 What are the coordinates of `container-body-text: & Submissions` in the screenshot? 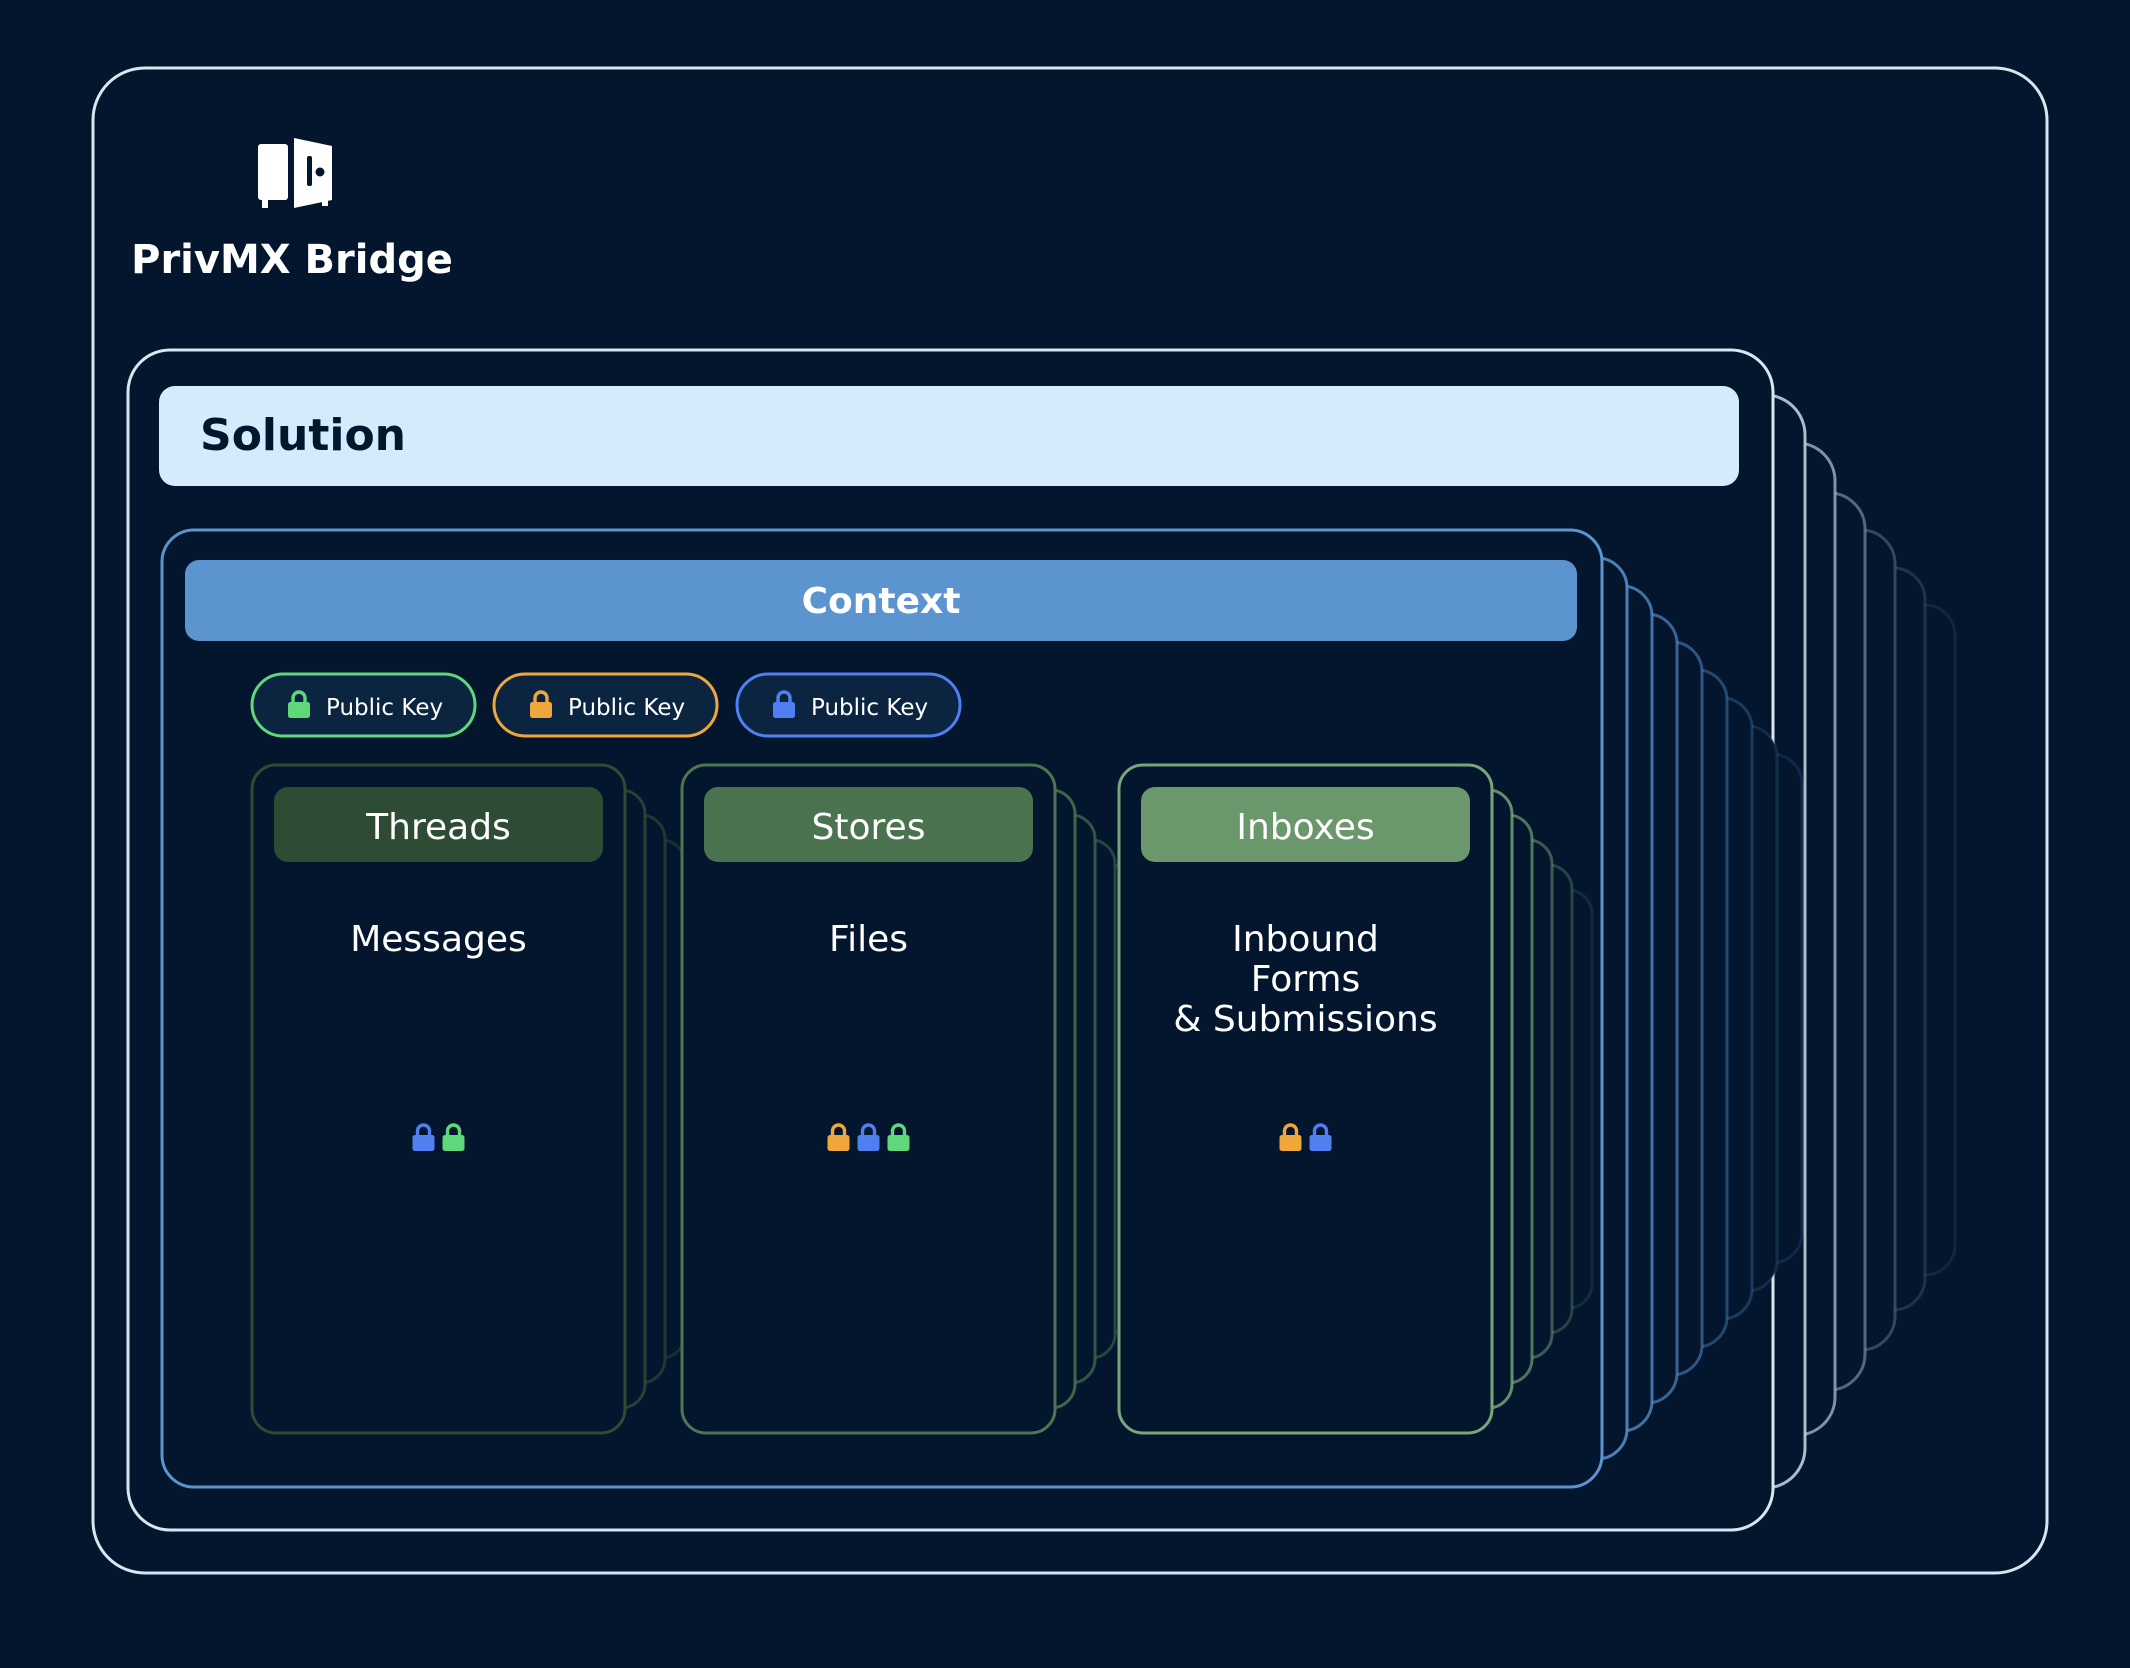 It's located at (1305, 1019).